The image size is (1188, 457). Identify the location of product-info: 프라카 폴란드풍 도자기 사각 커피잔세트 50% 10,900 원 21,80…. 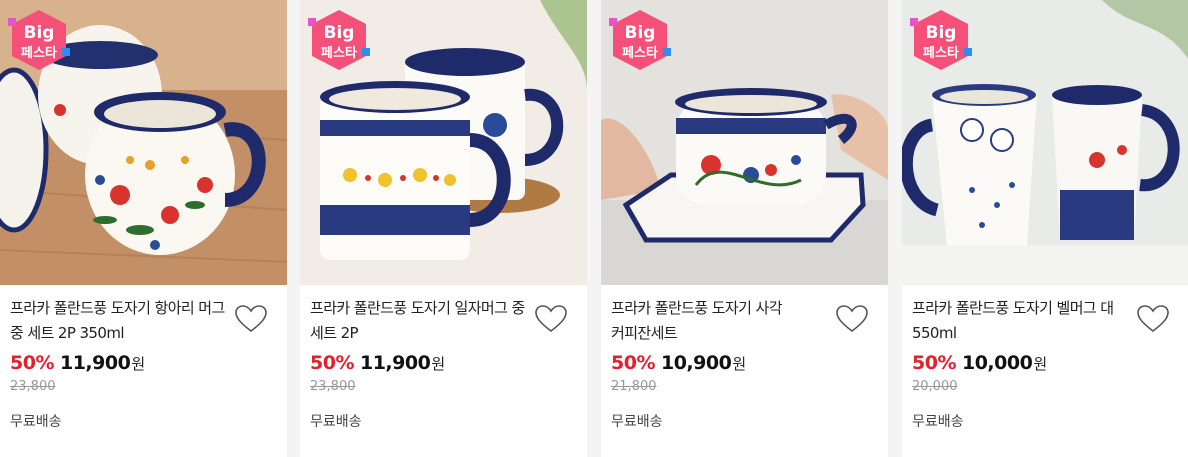
(744, 363).